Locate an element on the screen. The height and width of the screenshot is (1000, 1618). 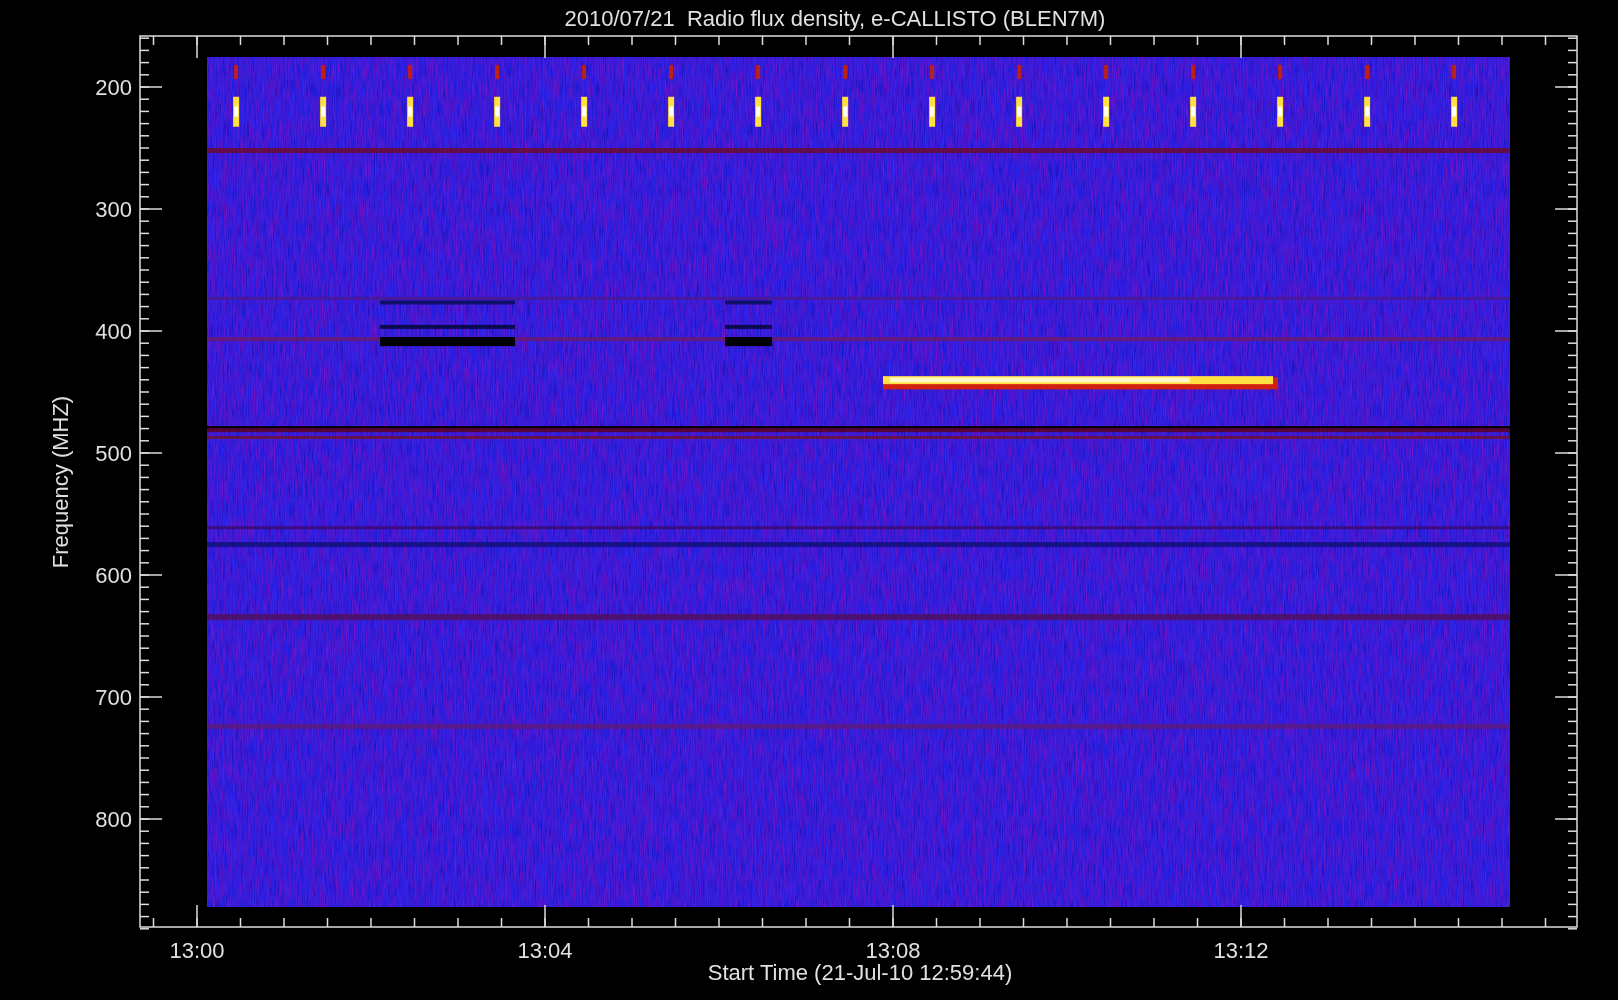
y-tick-label: 400 is located at coordinates (113, 331).